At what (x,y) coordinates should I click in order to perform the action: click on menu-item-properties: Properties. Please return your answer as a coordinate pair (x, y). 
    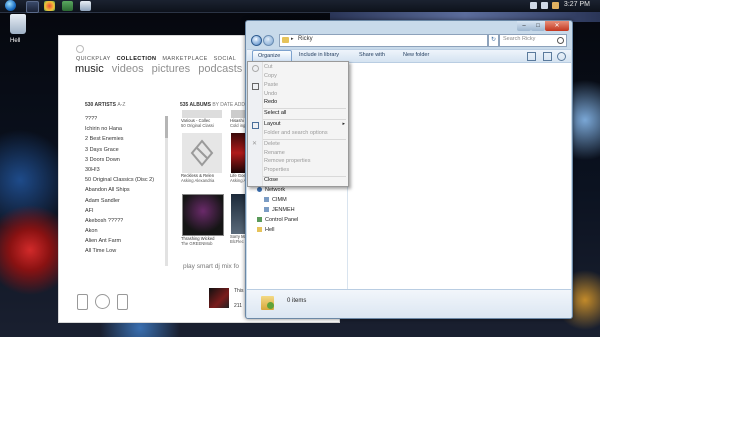
    Looking at the image, I should click on (276, 170).